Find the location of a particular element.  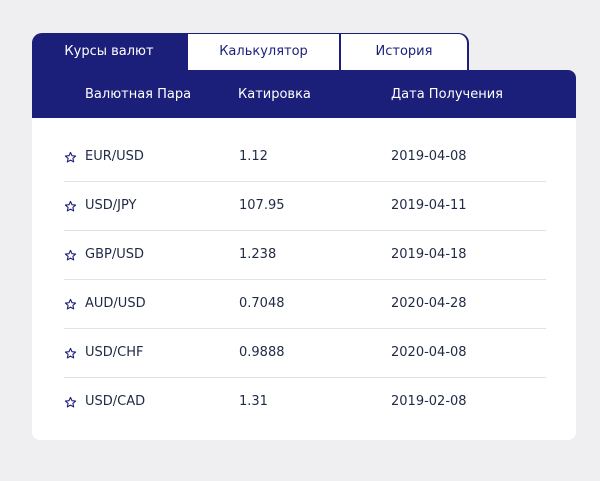

currency-pair: EUR/USD is located at coordinates (114, 156).